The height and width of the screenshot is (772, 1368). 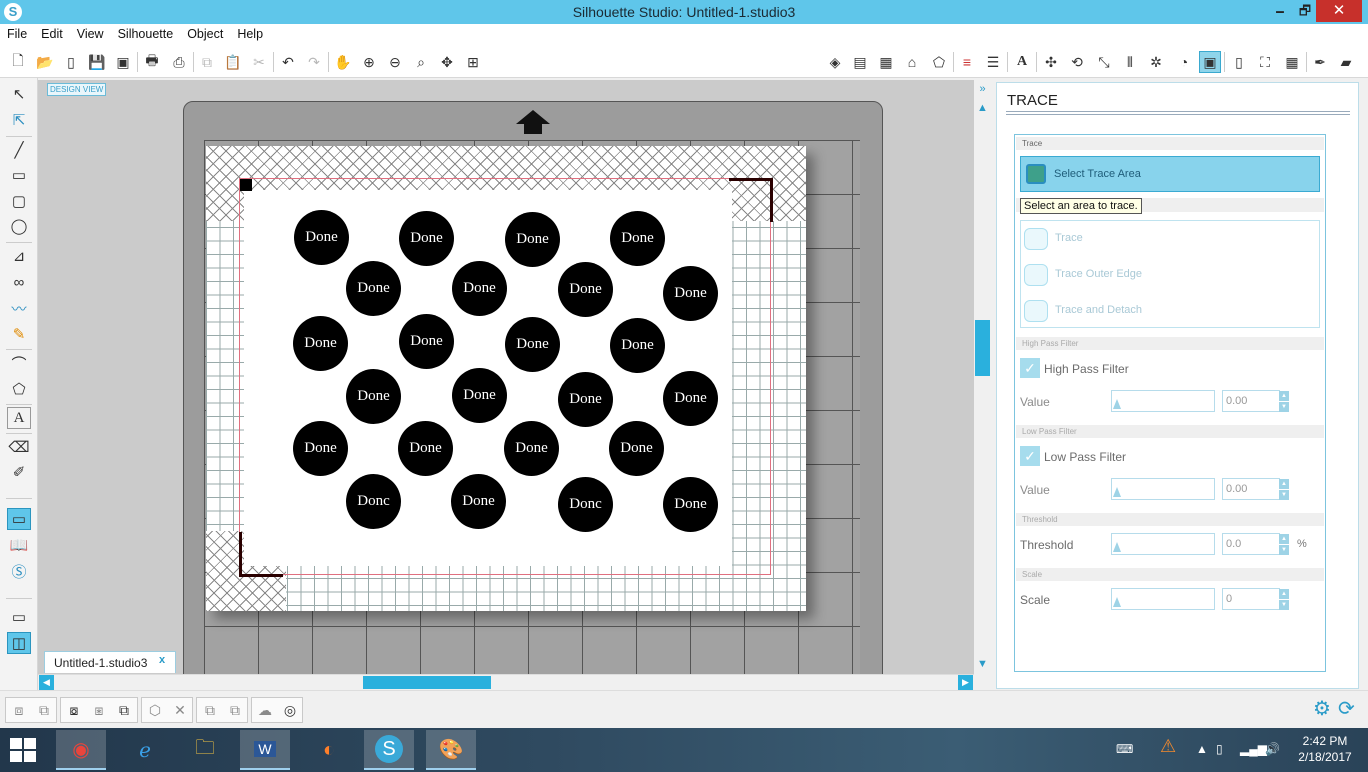 I want to click on panel-toggle-icon: », so click(x=982, y=89).